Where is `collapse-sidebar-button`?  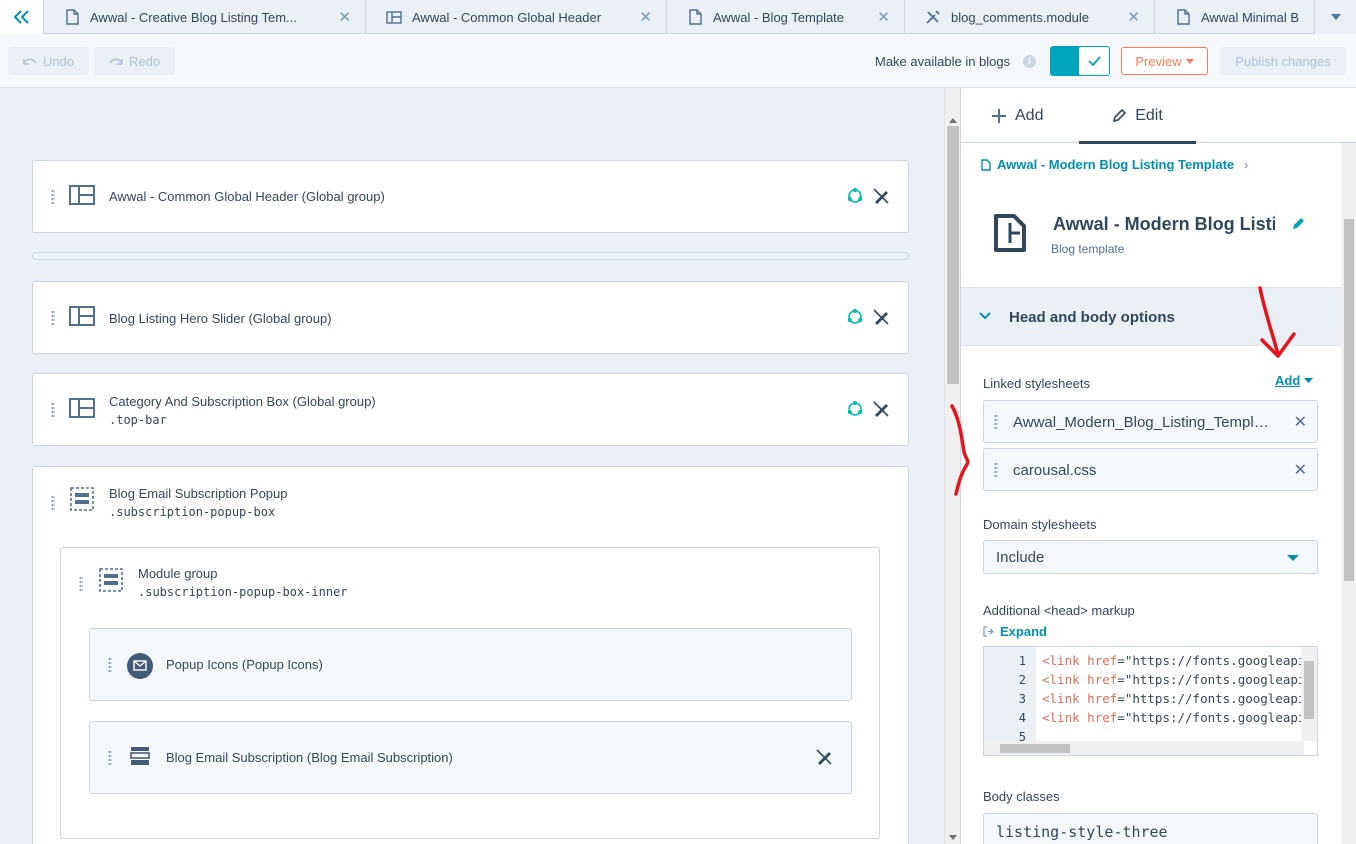
collapse-sidebar-button is located at coordinates (22, 17).